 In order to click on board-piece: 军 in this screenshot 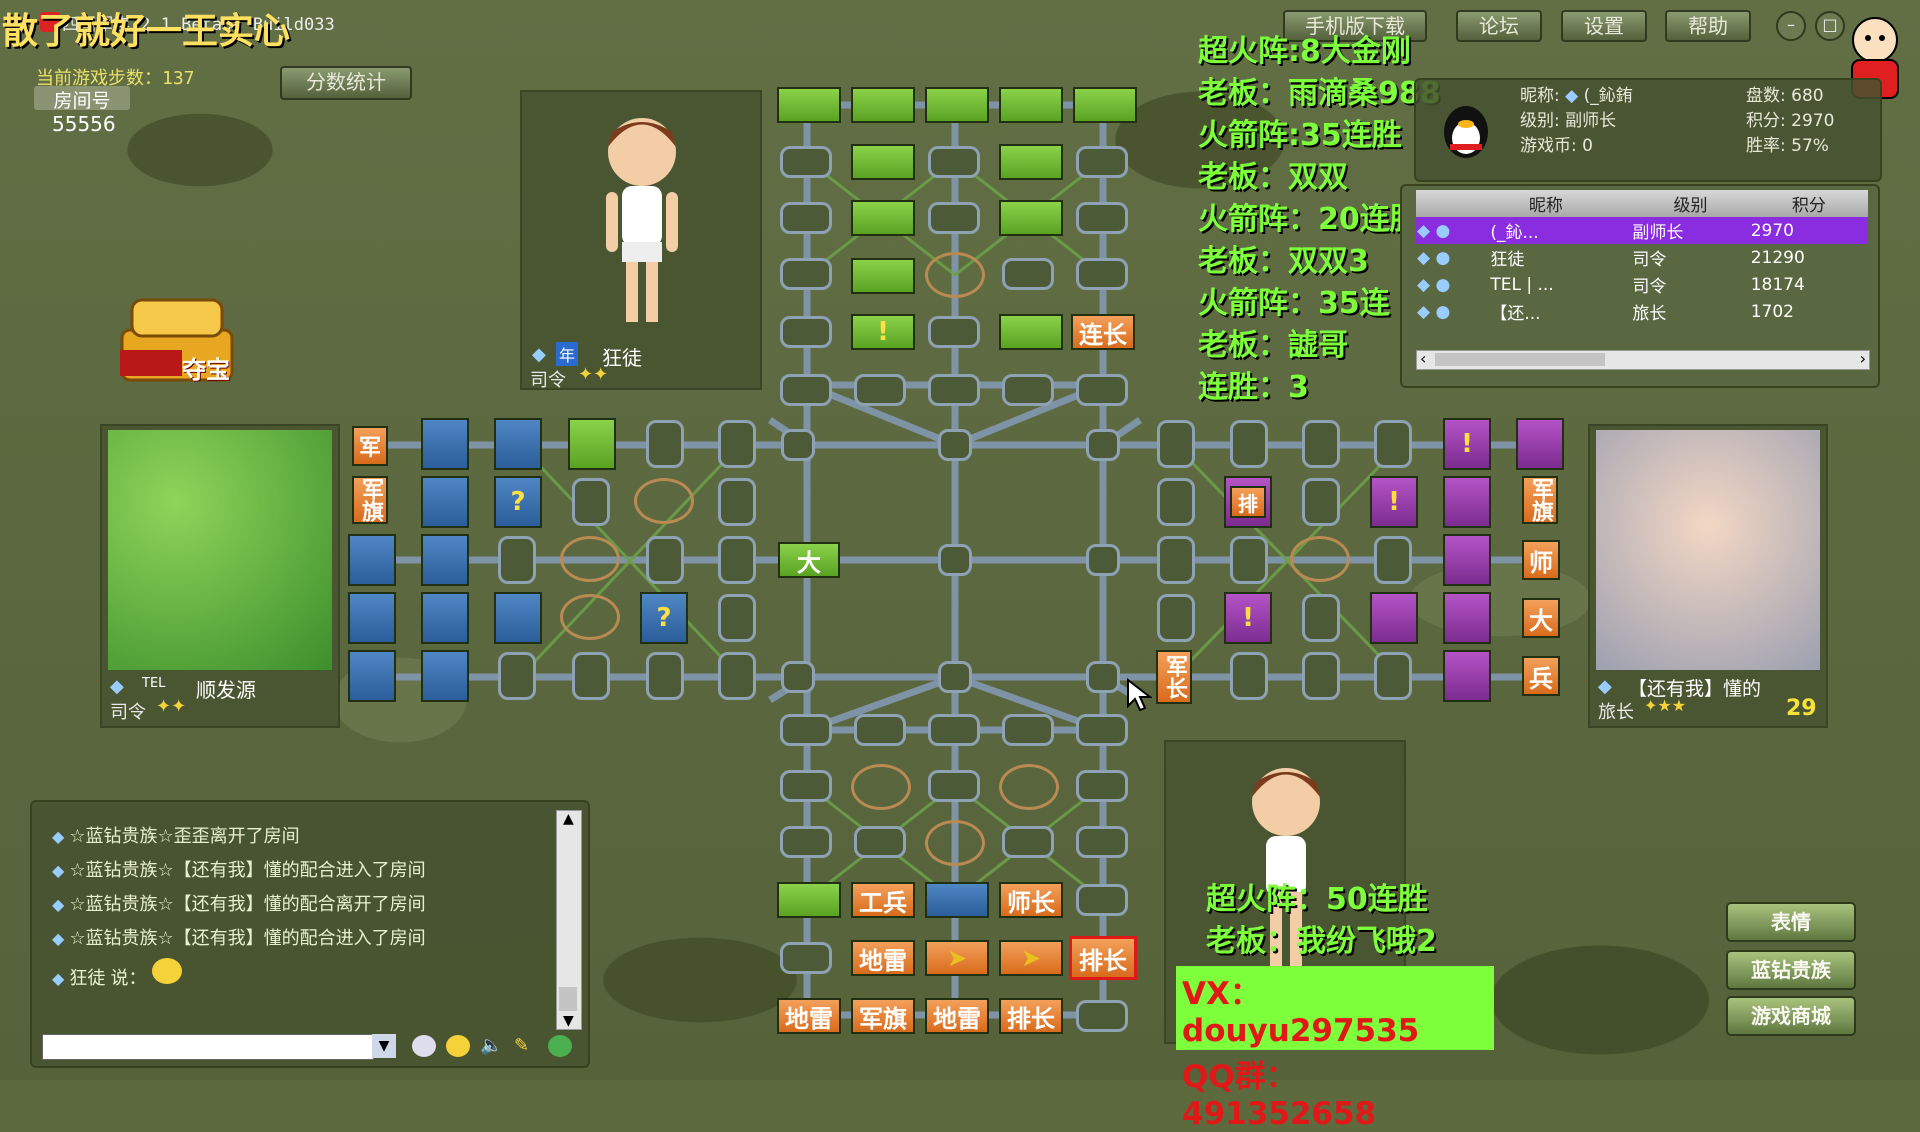, I will do `click(370, 446)`.